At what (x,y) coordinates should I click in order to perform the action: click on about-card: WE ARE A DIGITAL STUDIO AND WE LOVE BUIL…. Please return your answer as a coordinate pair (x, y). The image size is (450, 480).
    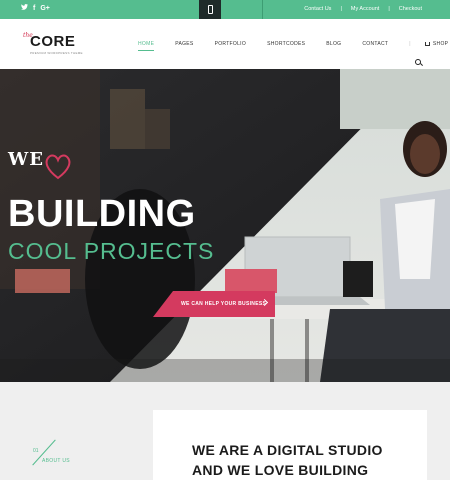
    Looking at the image, I should click on (290, 445).